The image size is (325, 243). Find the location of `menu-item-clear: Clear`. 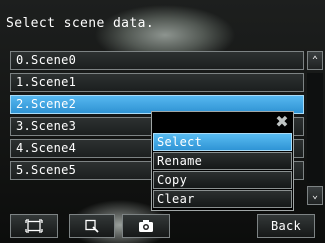

menu-item-clear: Clear is located at coordinates (222, 199).